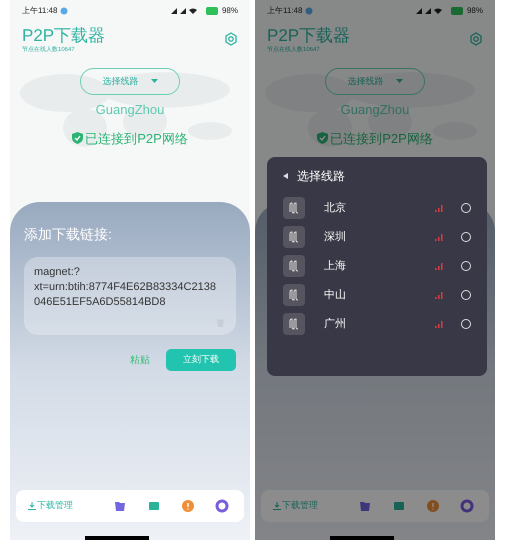 Image resolution: width=506 pixels, height=540 pixels. What do you see at coordinates (130, 296) in the screenshot?
I see `link-input-field: magnet:? xt=urn:btih:8774F4E62B83334C2138 046E51EF5A6D55814BD8` at bounding box center [130, 296].